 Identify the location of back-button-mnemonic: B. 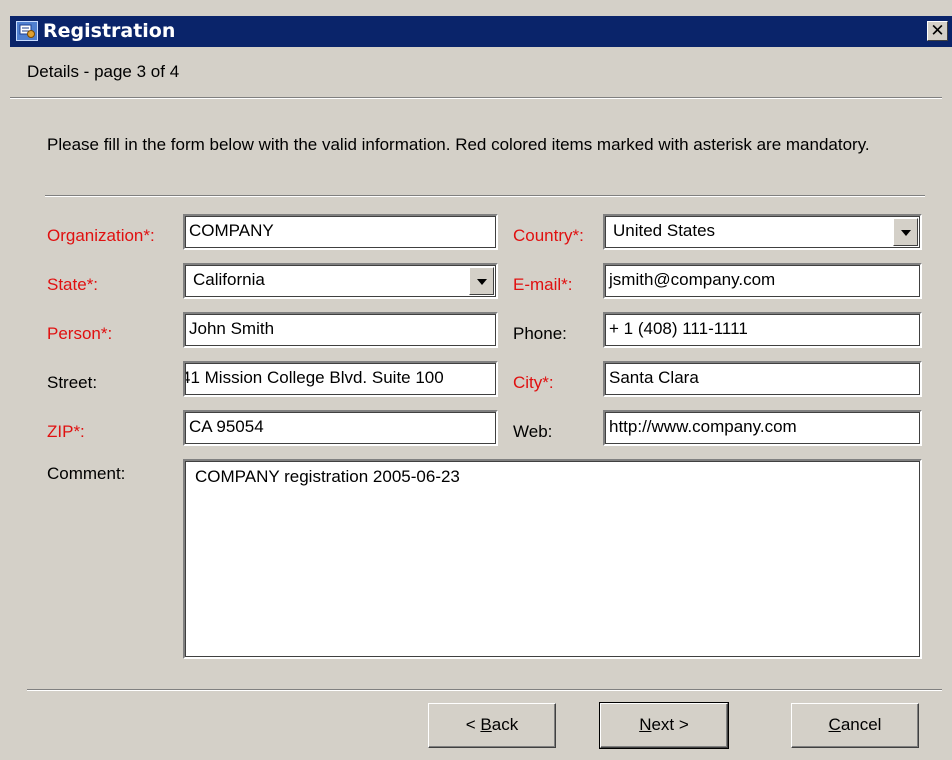
(486, 724).